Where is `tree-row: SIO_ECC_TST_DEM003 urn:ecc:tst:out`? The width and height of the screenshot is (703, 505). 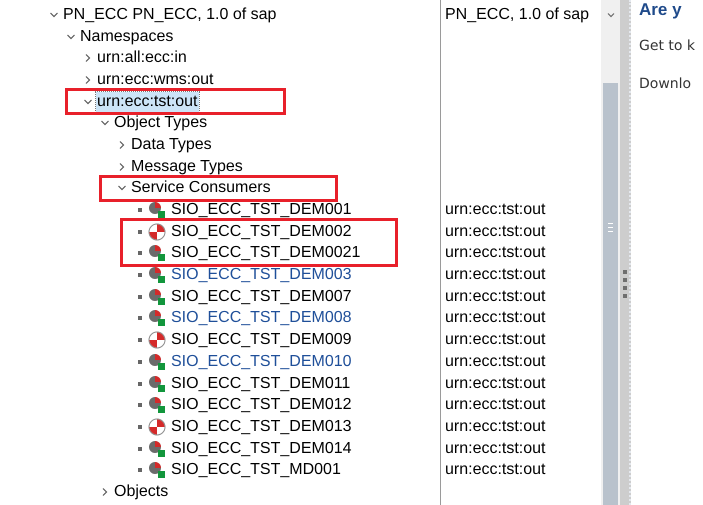
tree-row: SIO_ECC_TST_DEM003 urn:ecc:tst:out is located at coordinates (300, 275).